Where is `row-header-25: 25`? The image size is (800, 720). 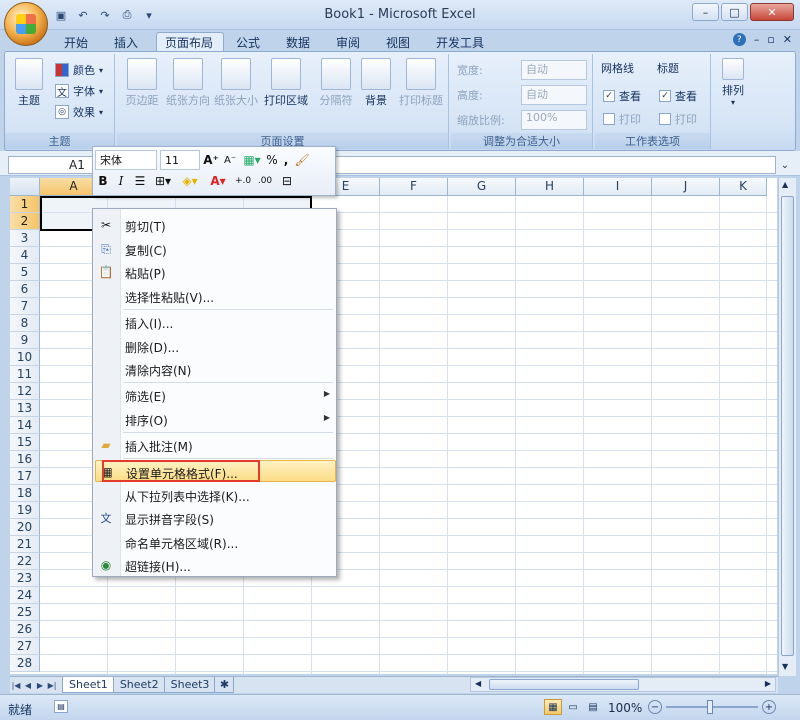 row-header-25: 25 is located at coordinates (25, 612).